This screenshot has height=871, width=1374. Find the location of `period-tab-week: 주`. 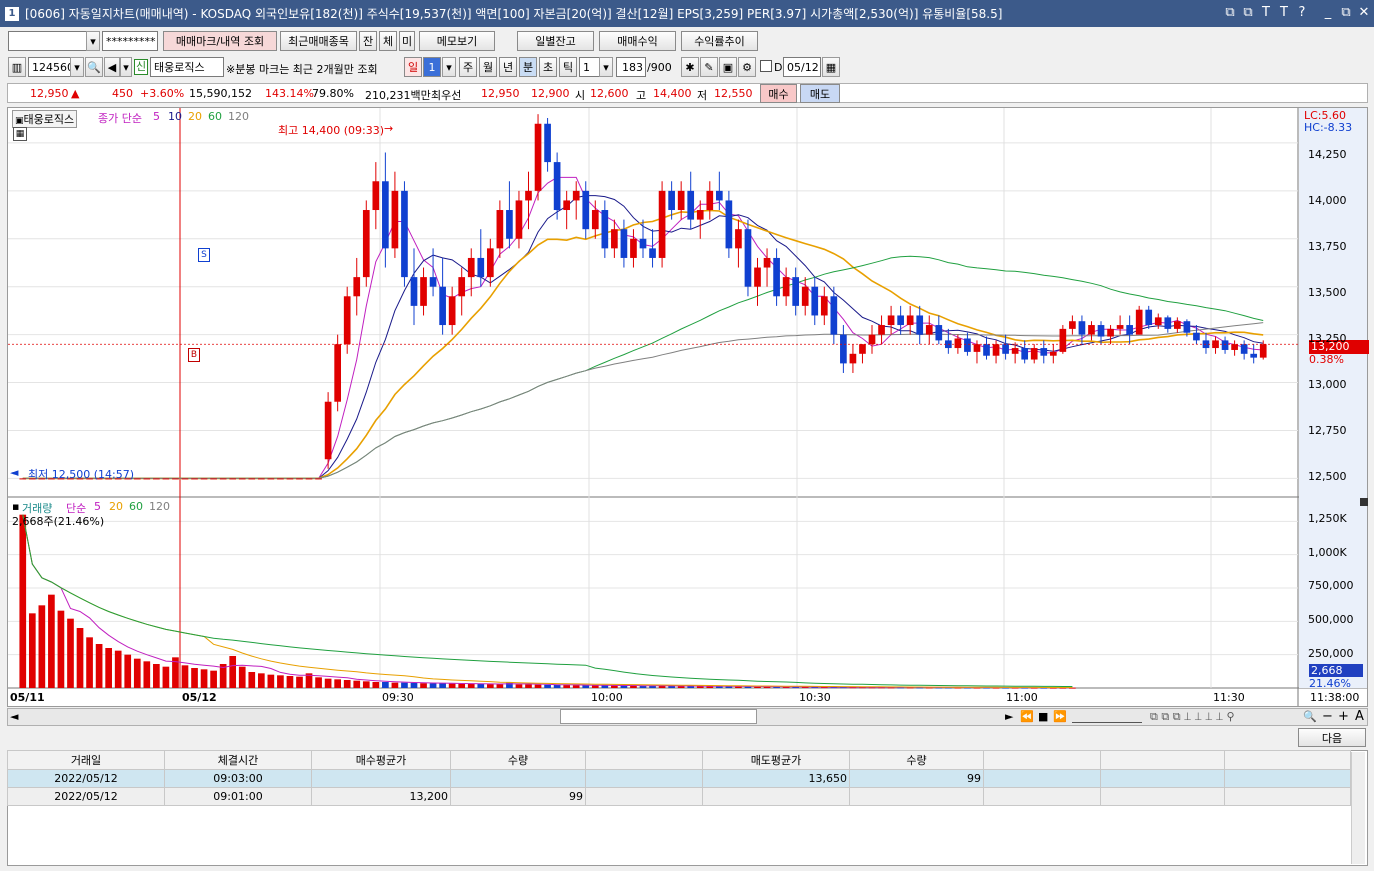

period-tab-week: 주 is located at coordinates (468, 67).